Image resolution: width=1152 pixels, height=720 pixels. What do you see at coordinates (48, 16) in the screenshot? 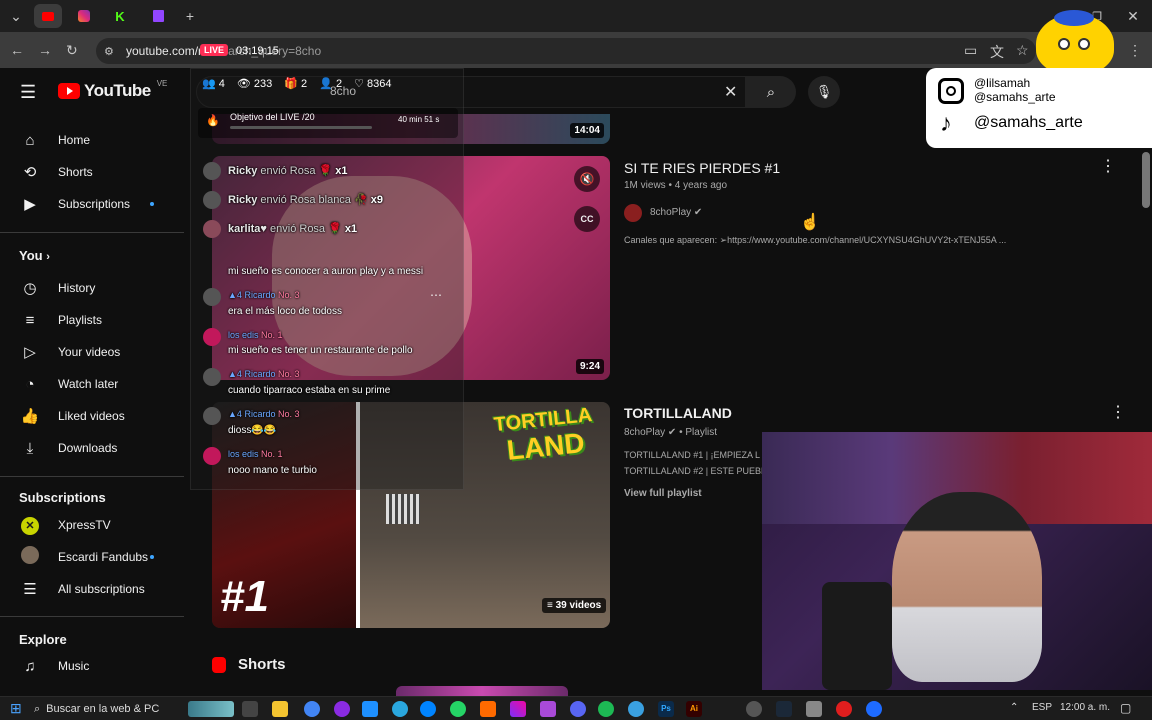
I see `tab-youtube` at bounding box center [48, 16].